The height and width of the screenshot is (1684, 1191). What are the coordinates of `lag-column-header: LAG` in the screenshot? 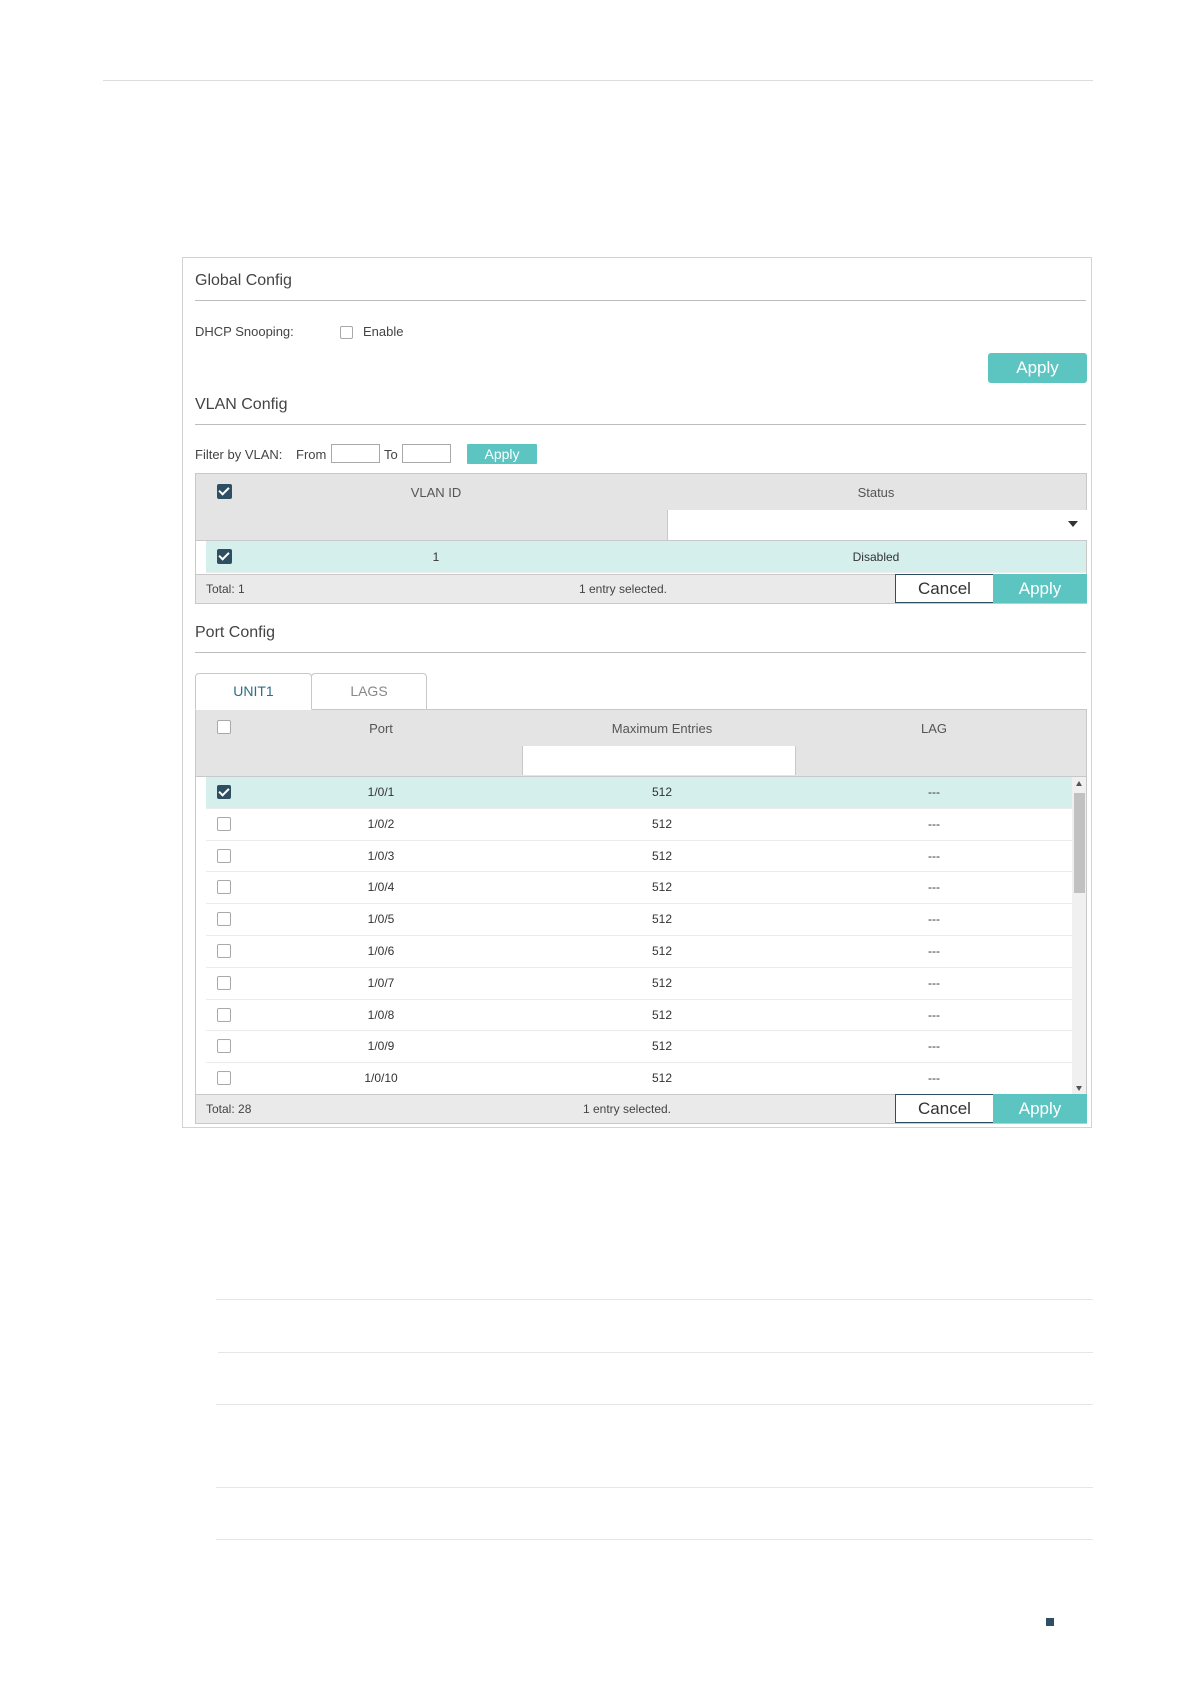 It's located at (934, 728).